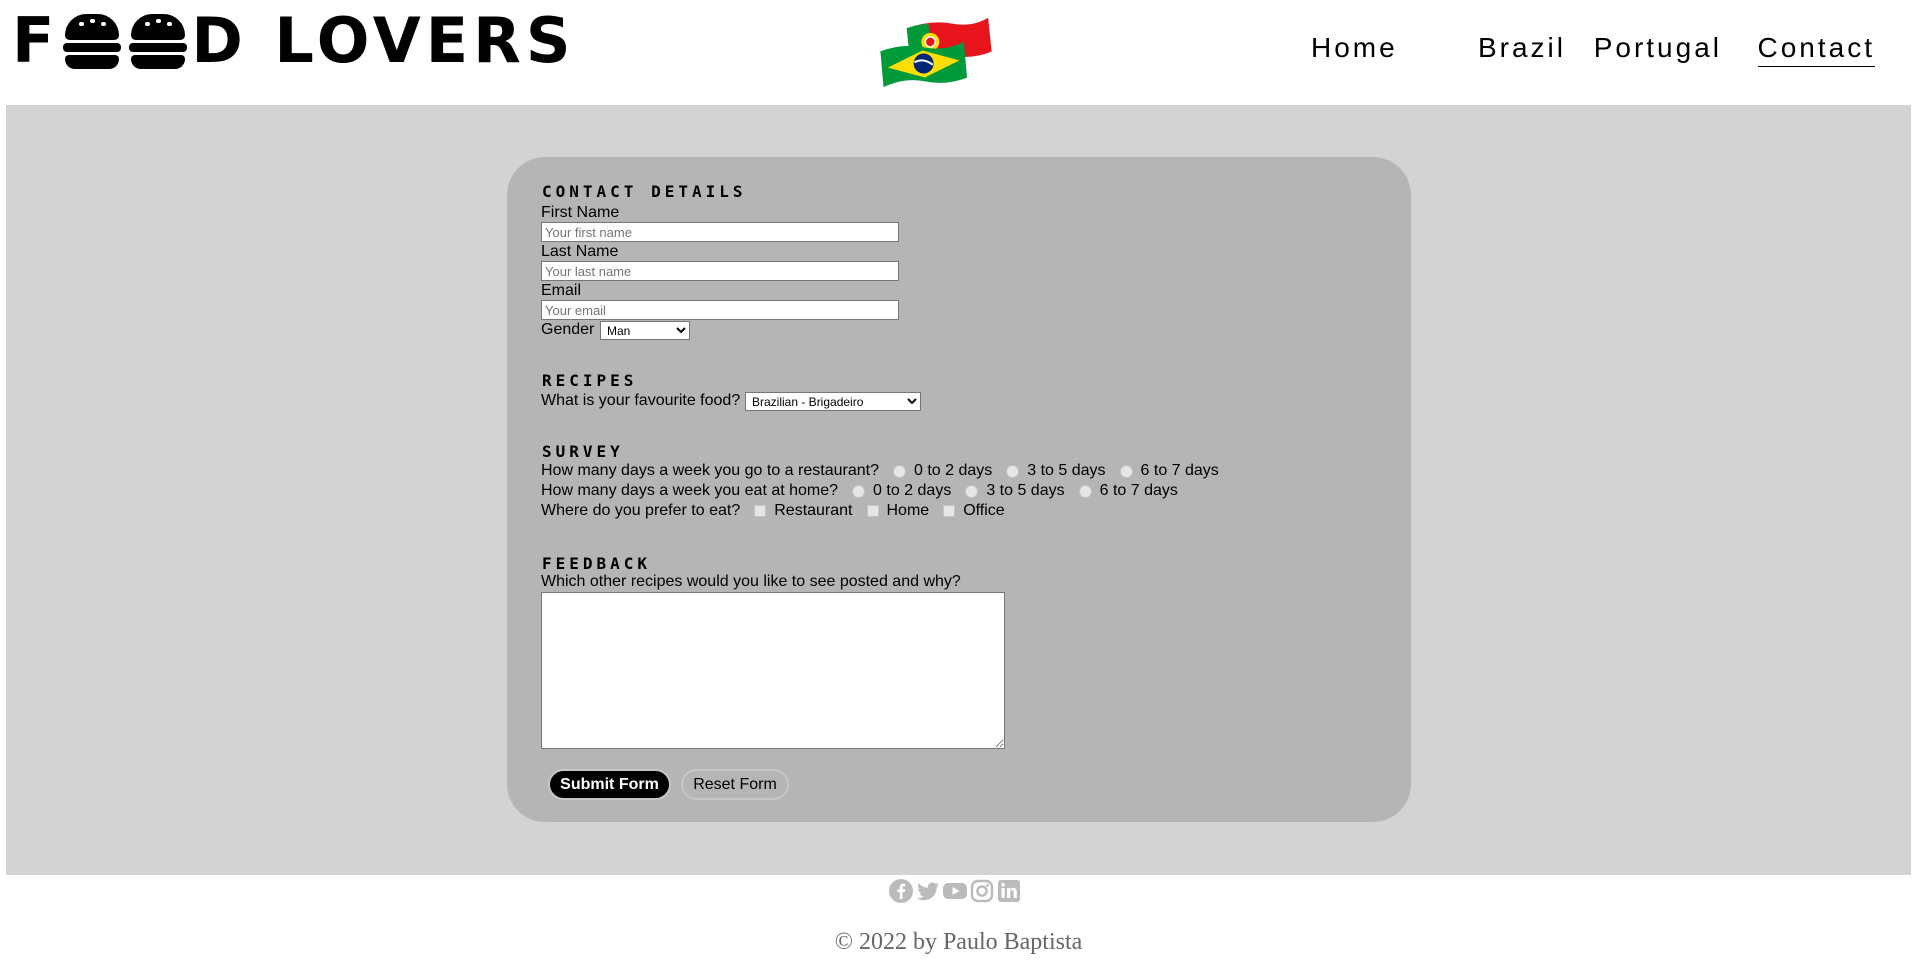  I want to click on restaurant-days-option-label: 0 to 2 days, so click(953, 470).